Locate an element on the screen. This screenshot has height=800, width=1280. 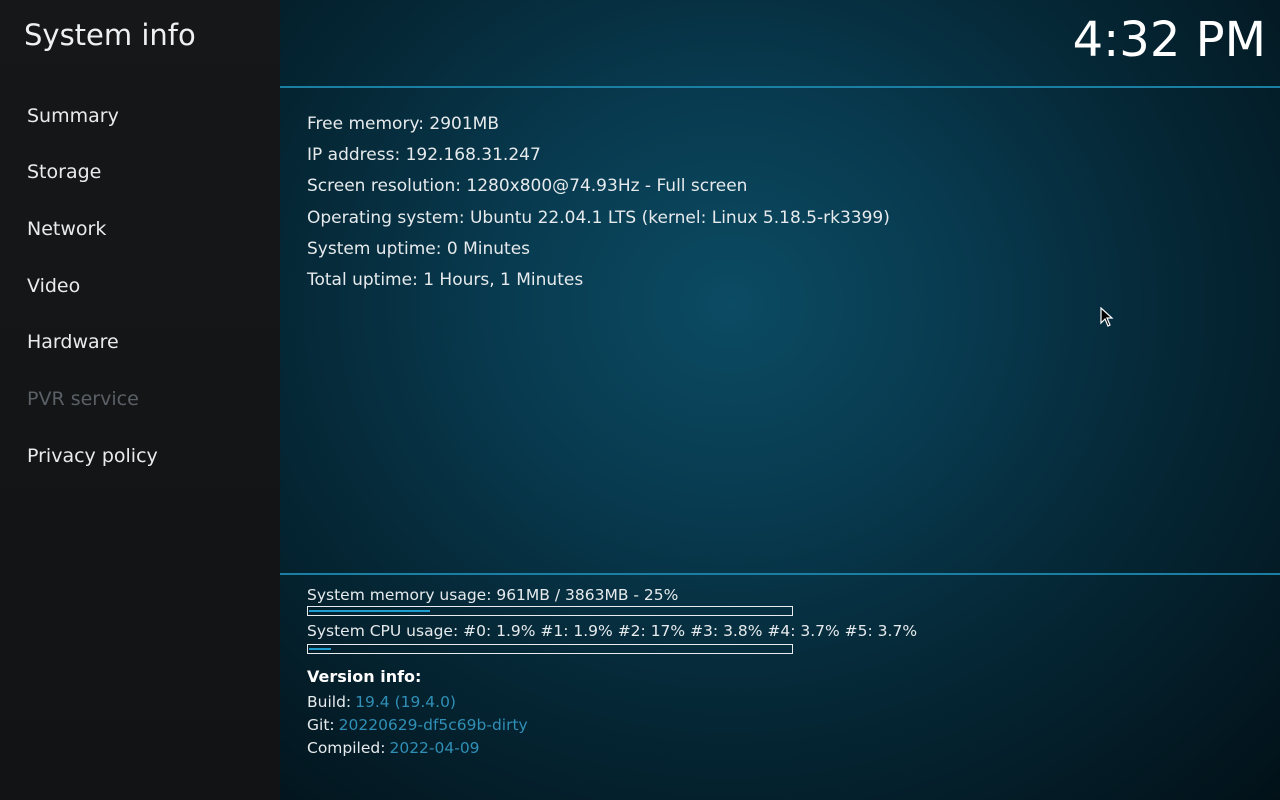
info-total-uptime: Total uptime: 1 Hours, 1 Minutes is located at coordinates (445, 280).